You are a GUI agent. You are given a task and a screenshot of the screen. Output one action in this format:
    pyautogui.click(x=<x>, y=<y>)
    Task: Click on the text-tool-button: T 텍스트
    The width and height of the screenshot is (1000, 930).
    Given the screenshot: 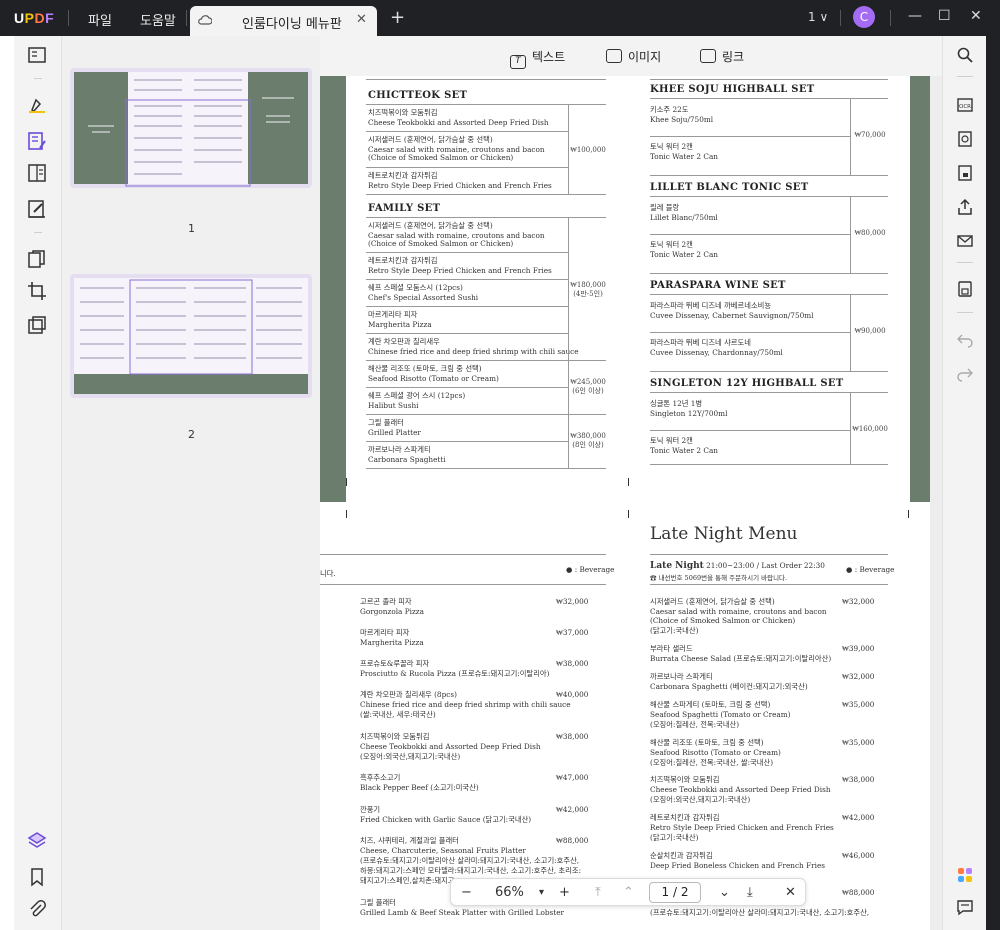 What is the action you would take?
    pyautogui.click(x=537, y=58)
    